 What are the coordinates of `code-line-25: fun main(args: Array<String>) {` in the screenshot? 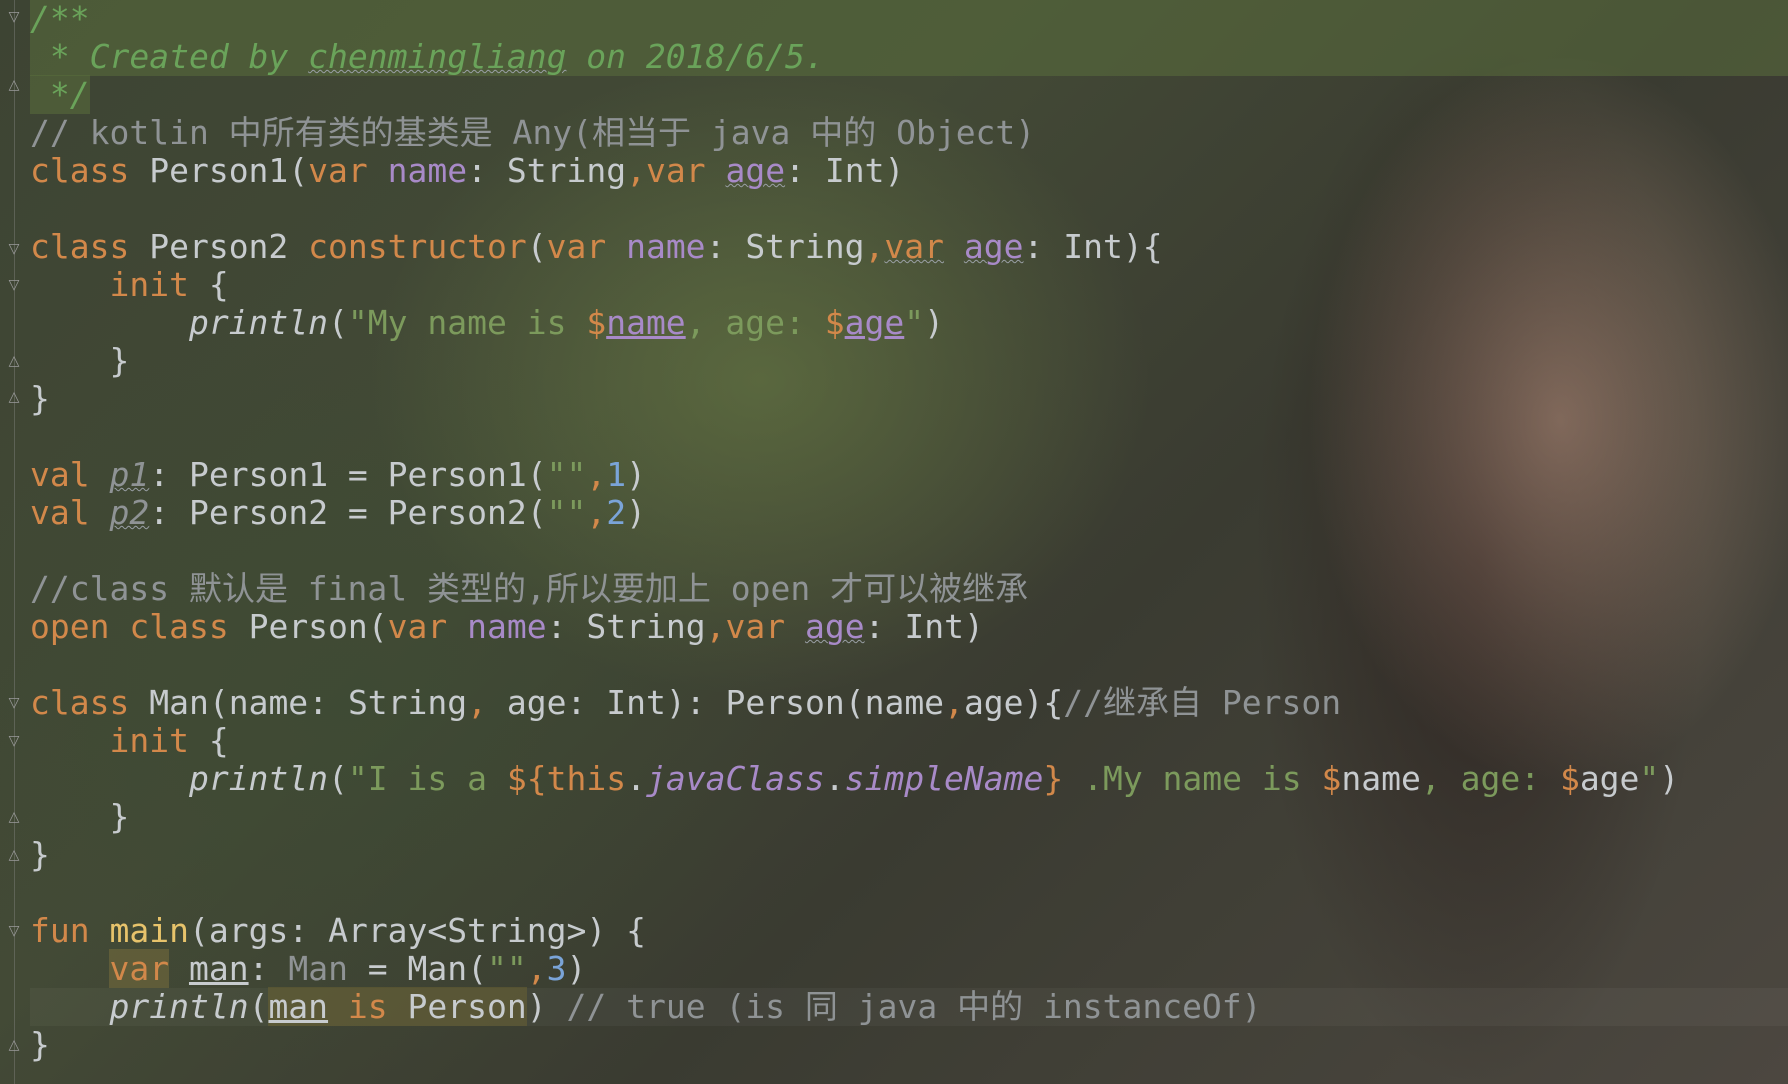 It's located at (909, 931).